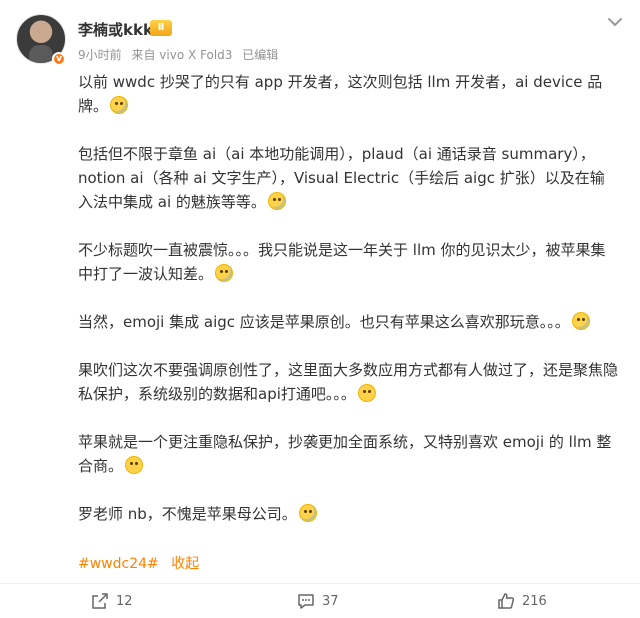 This screenshot has height=618, width=640. I want to click on post-paragraph: 当然，emoji 集成 aigc 应该是苹果原创。也只有苹果这么喜欢那玩意。。。, so click(348, 322).